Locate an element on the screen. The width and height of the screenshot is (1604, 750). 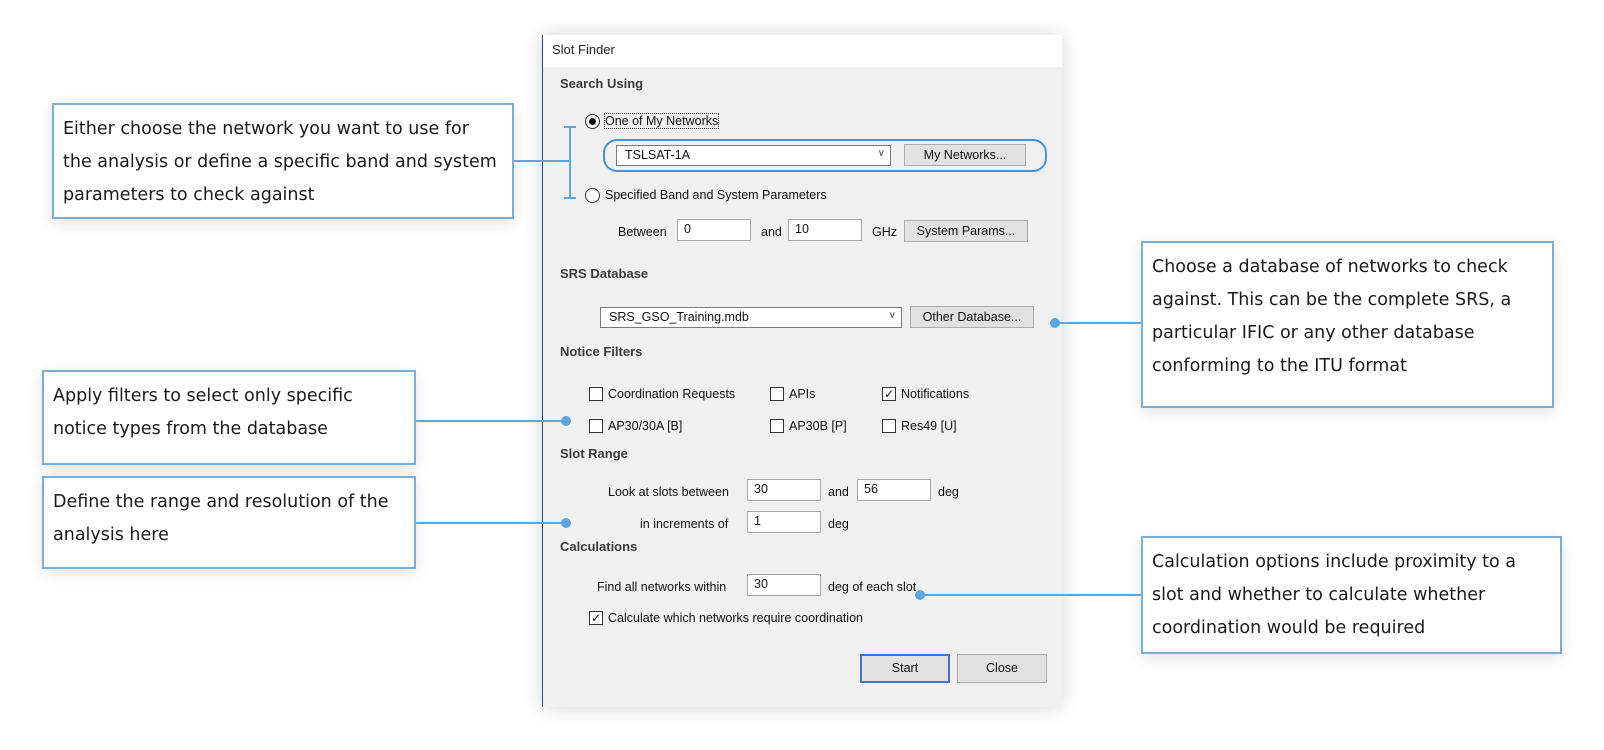
checkbox-ap30b is located at coordinates (777, 426).